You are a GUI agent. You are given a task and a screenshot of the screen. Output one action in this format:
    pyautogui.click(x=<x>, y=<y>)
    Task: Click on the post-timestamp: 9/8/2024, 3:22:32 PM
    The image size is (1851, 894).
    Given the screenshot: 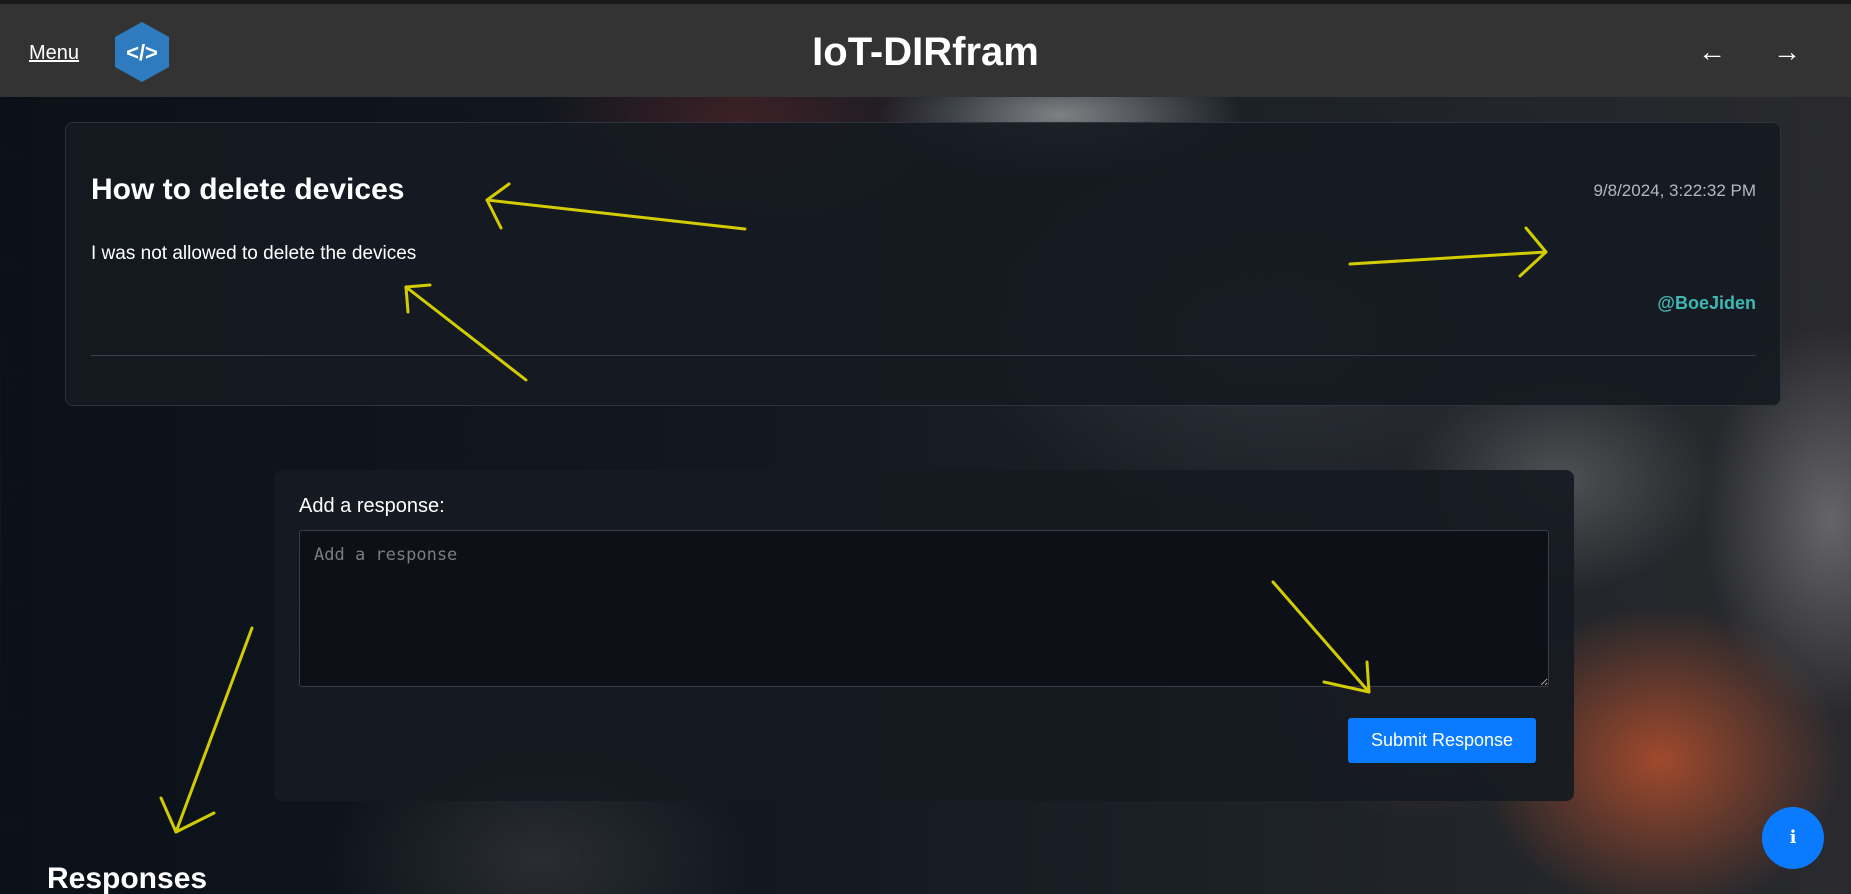 What is the action you would take?
    pyautogui.click(x=1674, y=190)
    